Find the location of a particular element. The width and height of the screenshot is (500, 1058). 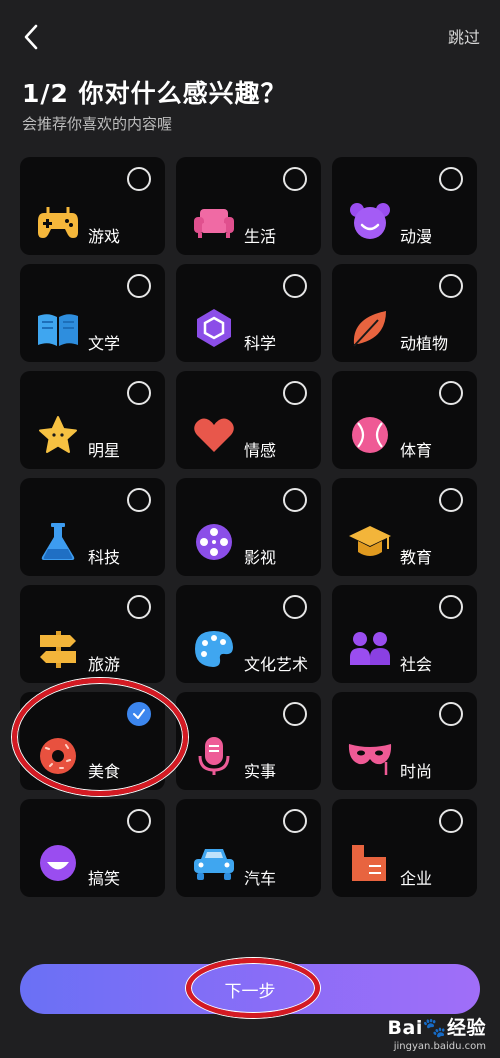

category-card-science: 科学 is located at coordinates (248, 313).